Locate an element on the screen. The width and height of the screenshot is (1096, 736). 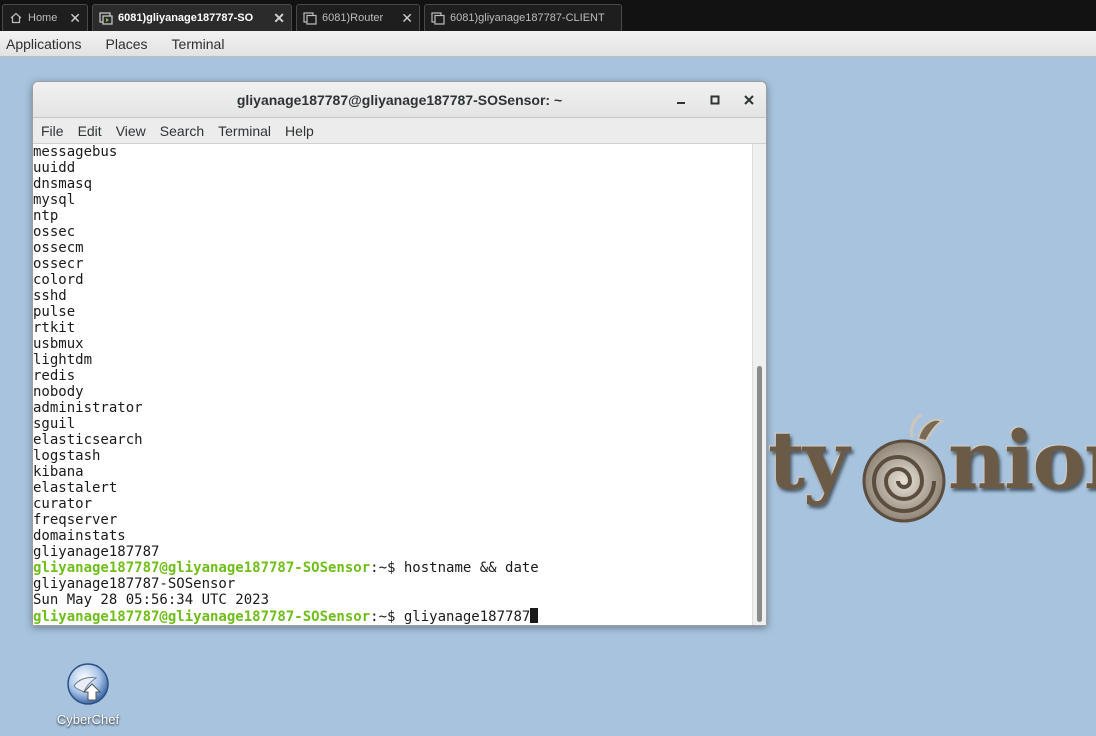
applications-menu: Applications is located at coordinates (44, 44).